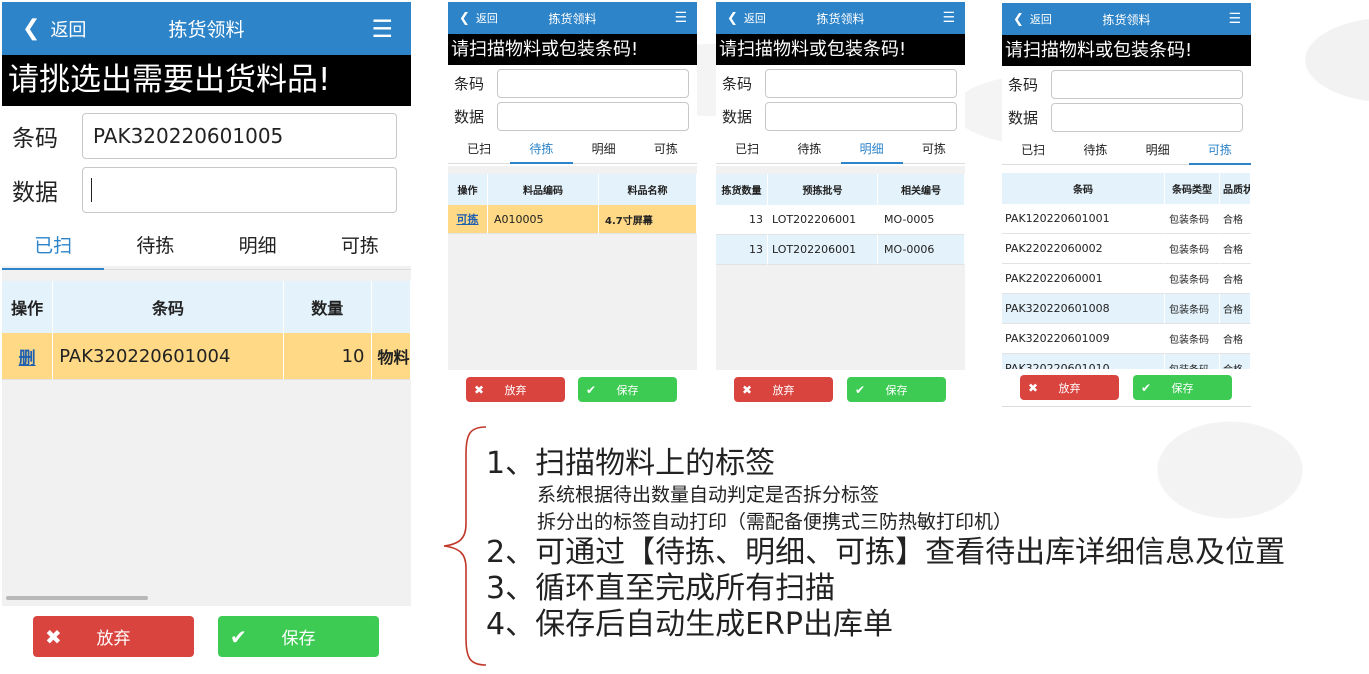  What do you see at coordinates (886, 553) in the screenshot?
I see `step-2: 2、可通过【待拣、明细、可拣】查看待出库详细信息及位置` at bounding box center [886, 553].